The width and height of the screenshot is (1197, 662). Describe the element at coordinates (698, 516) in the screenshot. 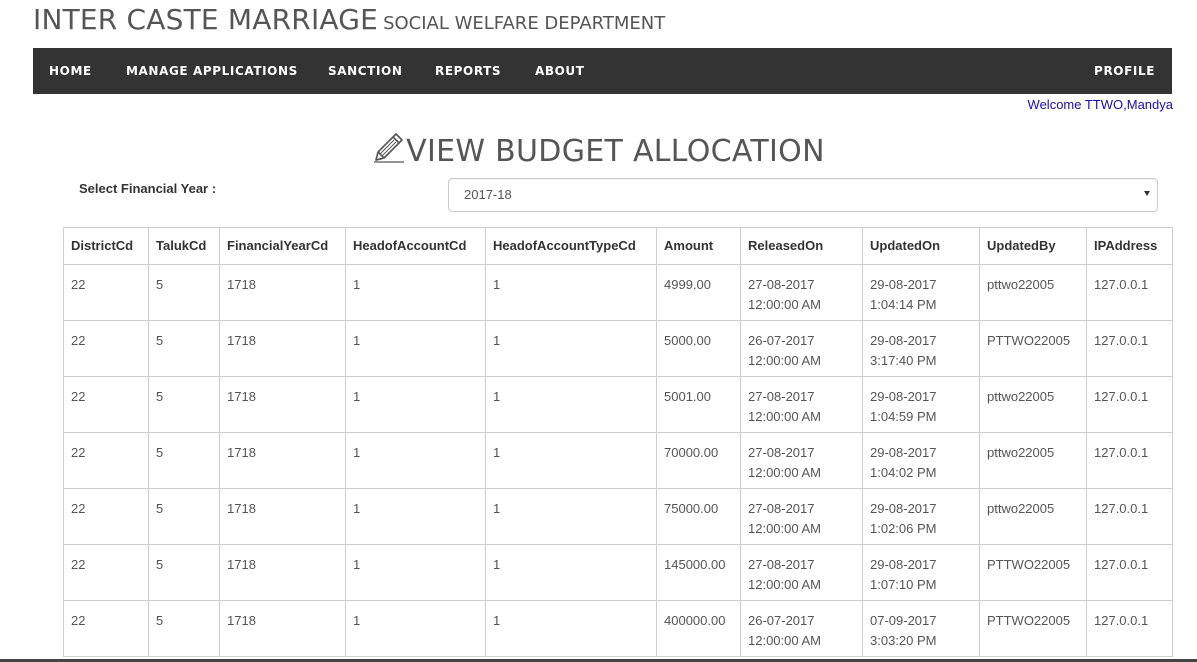

I see `cell-amount: 75000.00` at that location.